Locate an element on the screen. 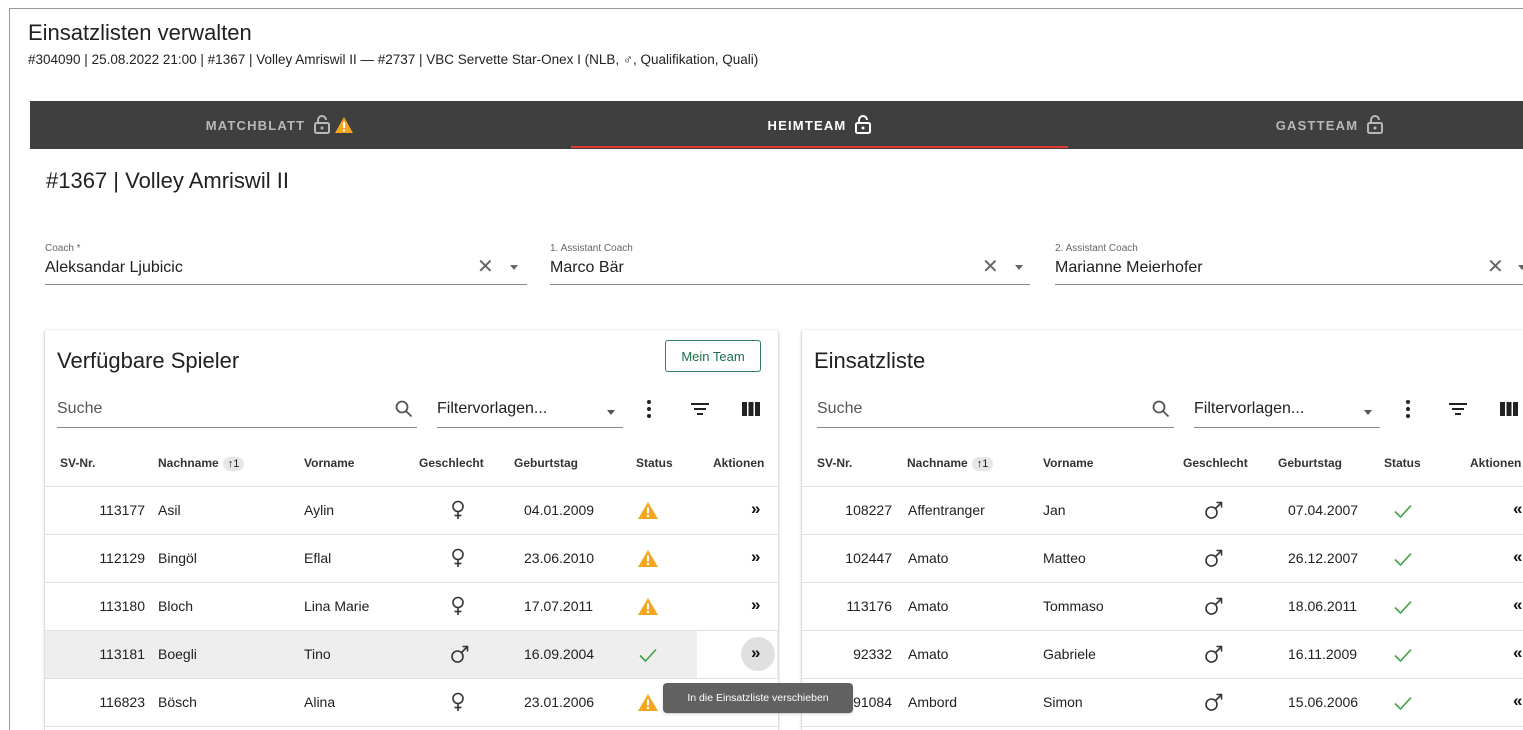  cell-vorname: Eflal is located at coordinates (318, 558).